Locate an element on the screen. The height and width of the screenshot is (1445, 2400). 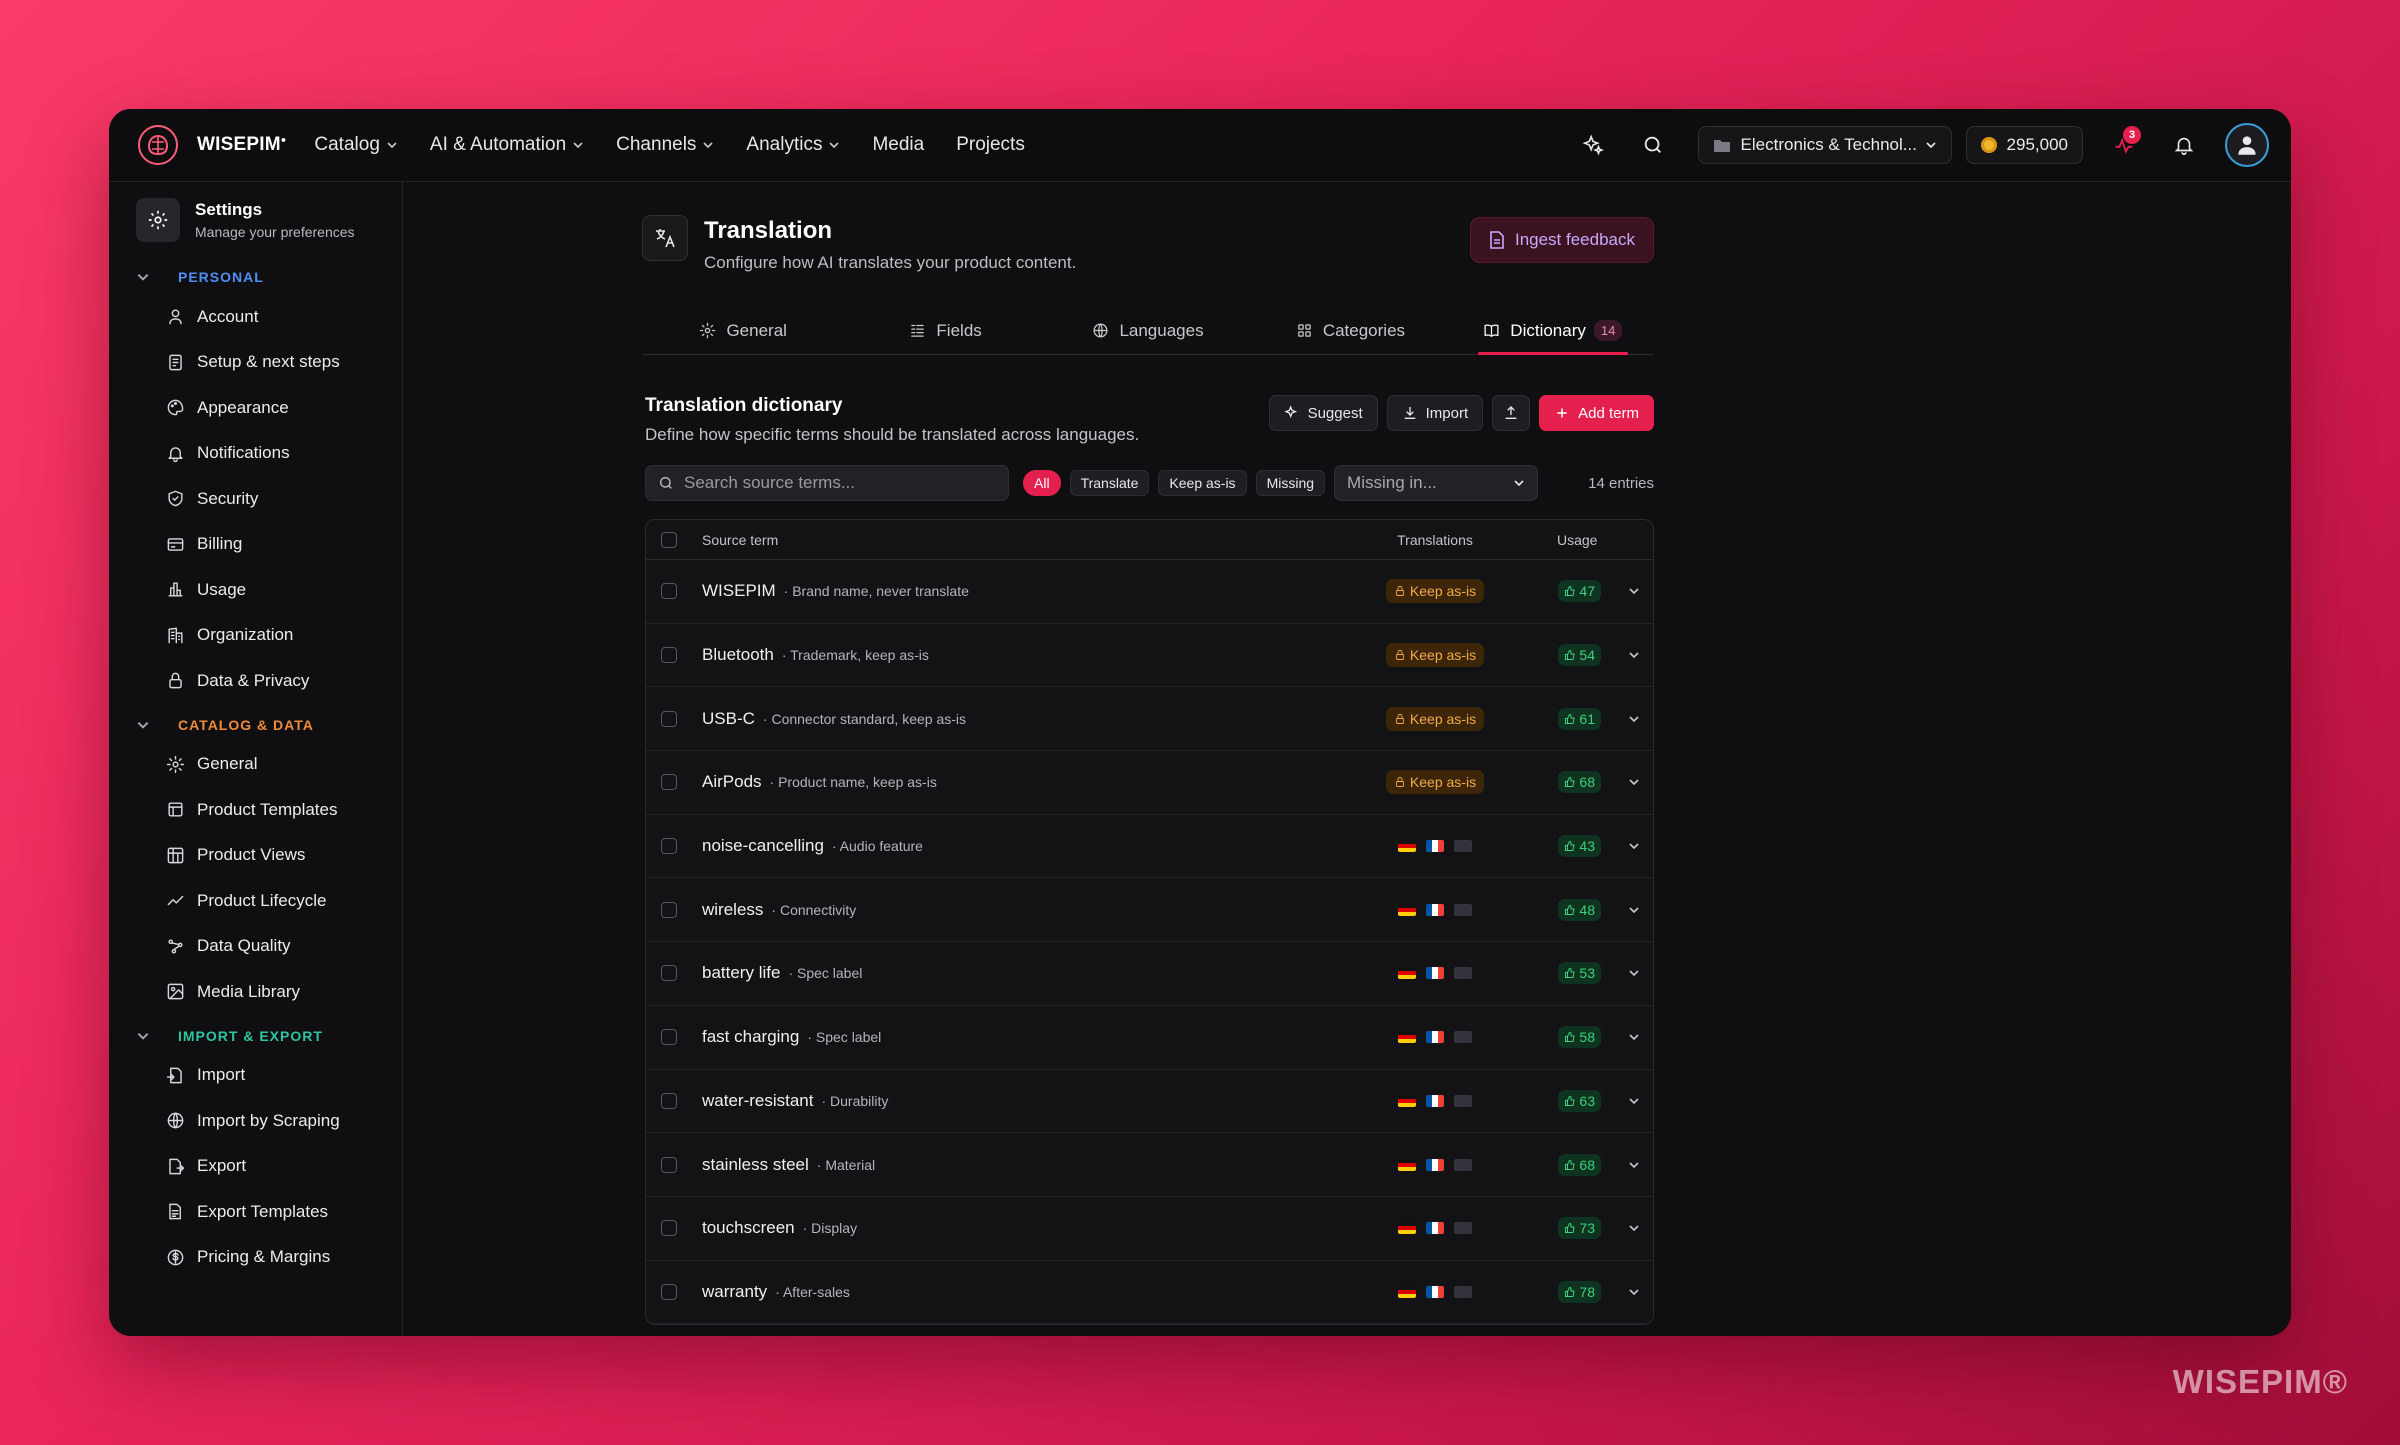
table-row: stainless steel · Material 68 is located at coordinates (1149, 1165).